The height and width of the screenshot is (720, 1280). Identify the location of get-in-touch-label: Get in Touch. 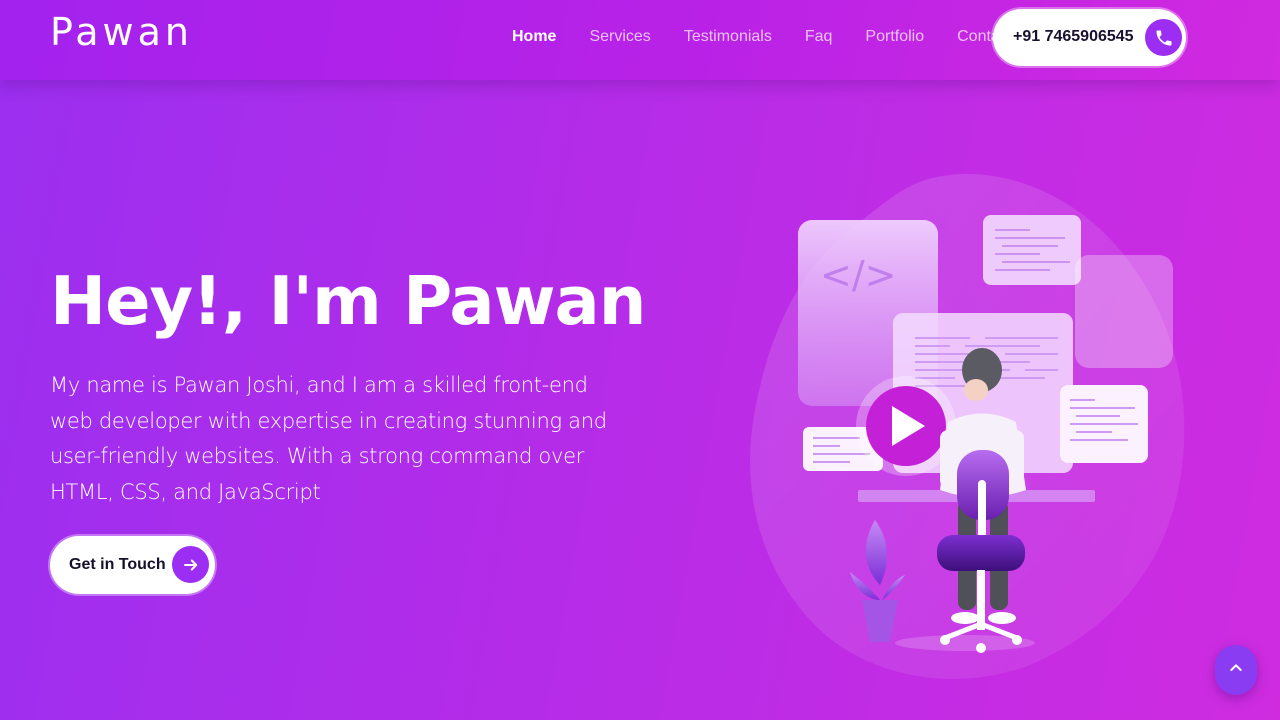
(117, 564).